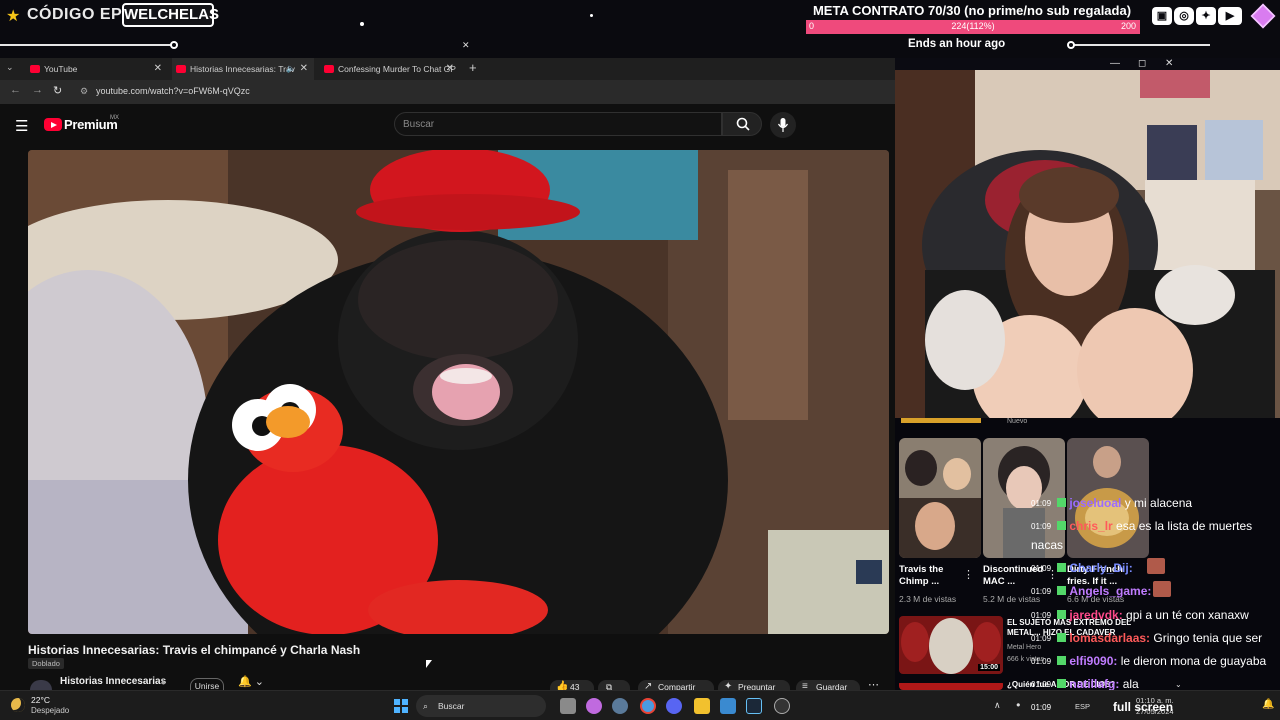  What do you see at coordinates (1154, 526) in the screenshot?
I see `chat-message: chris_lr esa es la lista de muertes` at bounding box center [1154, 526].